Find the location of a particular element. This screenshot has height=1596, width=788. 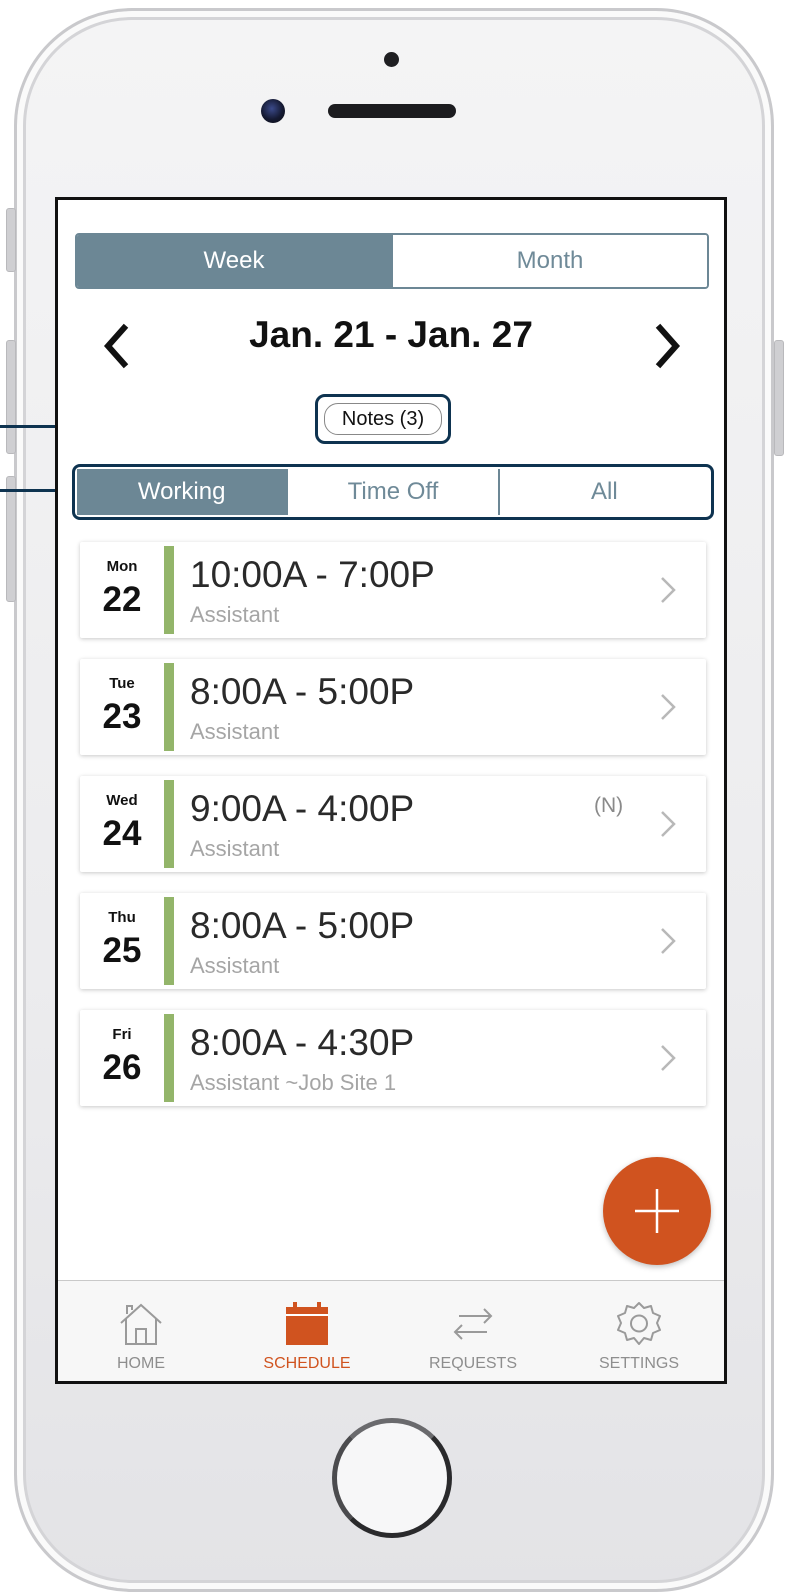

swap-arrows-icon is located at coordinates (473, 1324).